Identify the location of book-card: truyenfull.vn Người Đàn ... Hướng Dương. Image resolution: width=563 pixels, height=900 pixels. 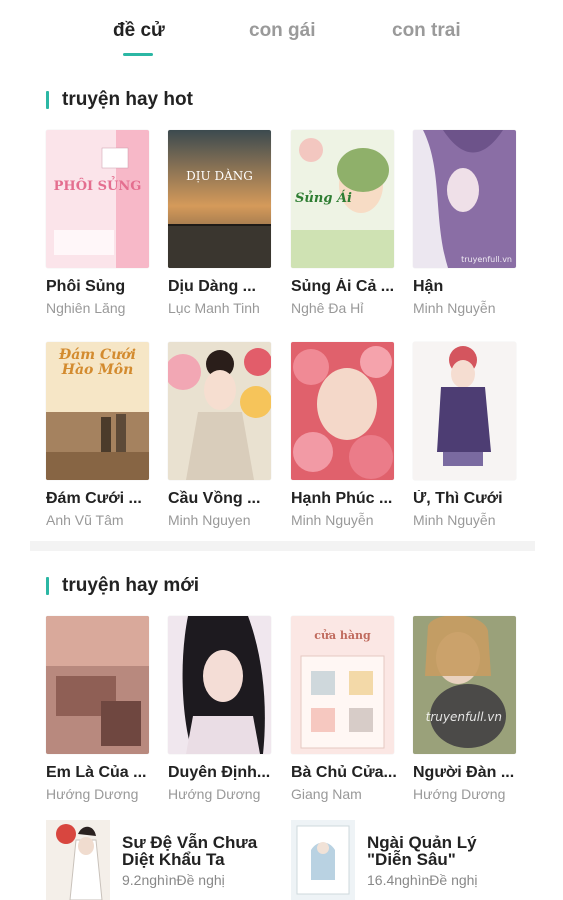
(465, 709).